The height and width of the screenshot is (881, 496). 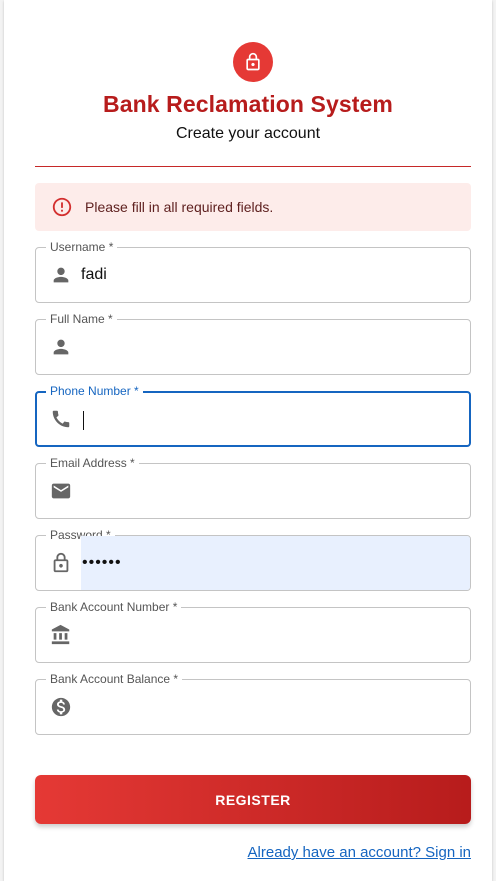 What do you see at coordinates (61, 491) in the screenshot?
I see `email-icon` at bounding box center [61, 491].